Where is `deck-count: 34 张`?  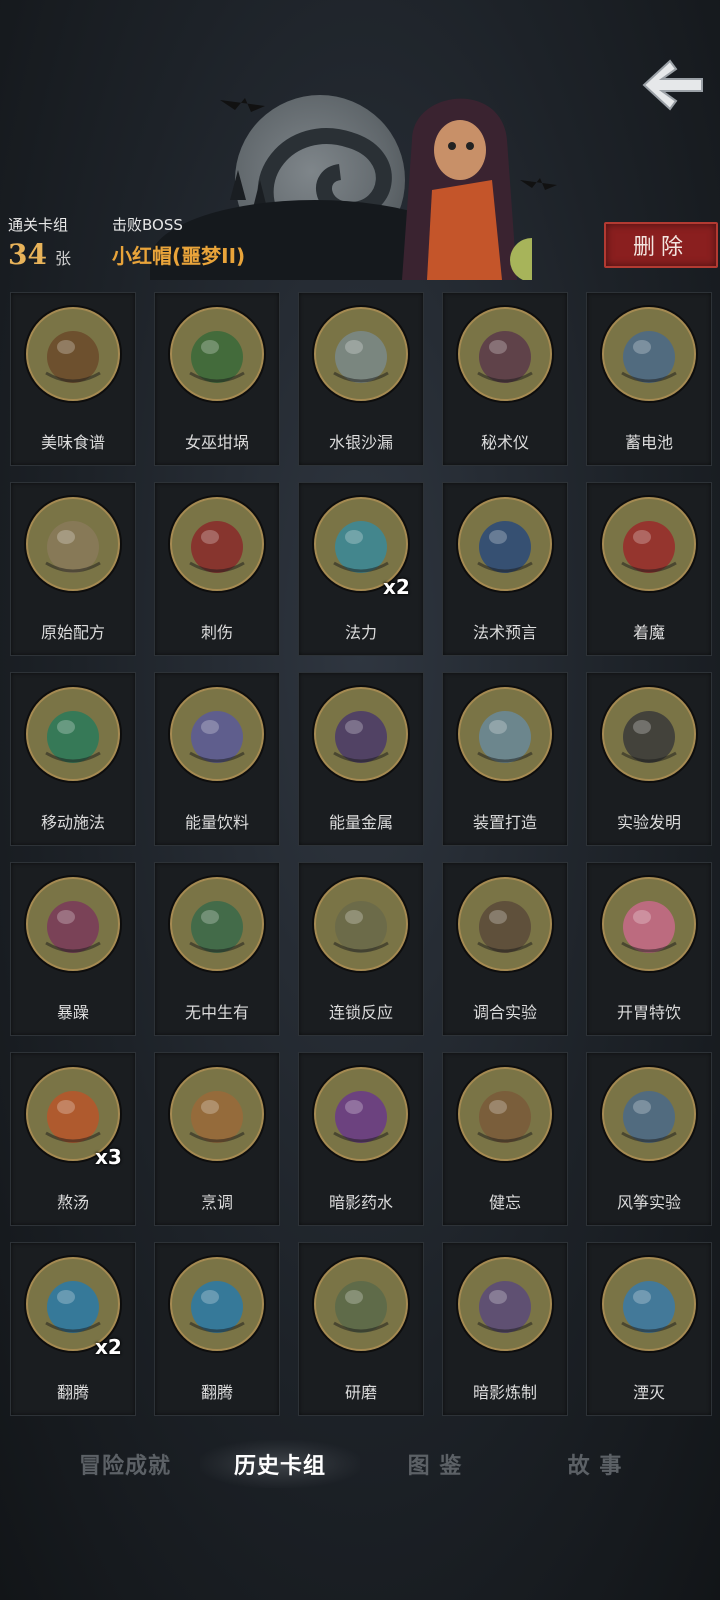 deck-count: 34 张 is located at coordinates (39, 254).